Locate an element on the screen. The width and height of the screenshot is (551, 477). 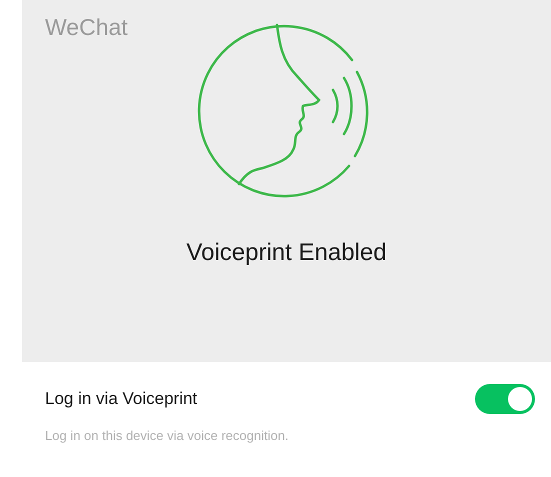
setting-description: Log in on this device via voice recognition. is located at coordinates (167, 436).